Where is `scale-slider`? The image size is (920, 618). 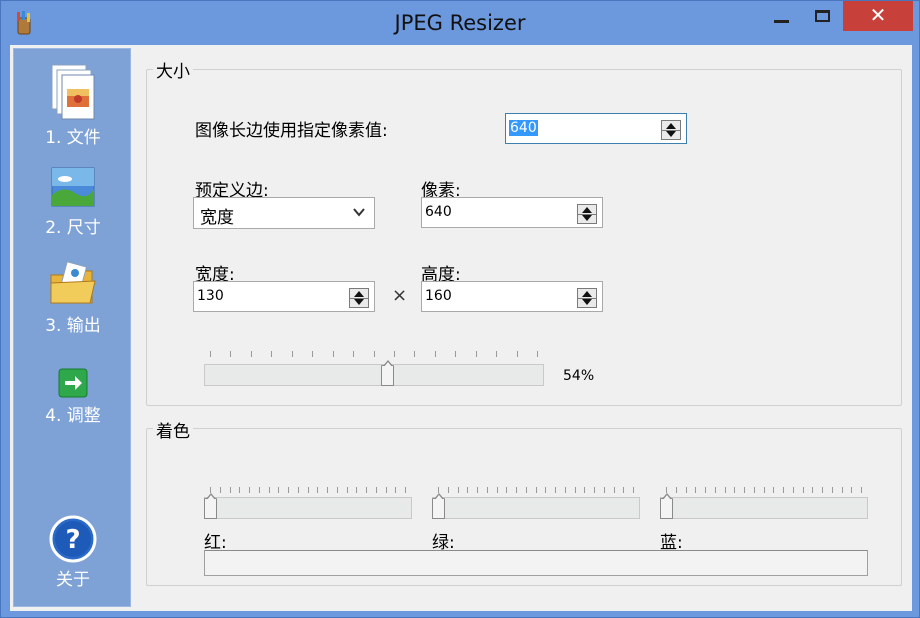 scale-slider is located at coordinates (374, 370).